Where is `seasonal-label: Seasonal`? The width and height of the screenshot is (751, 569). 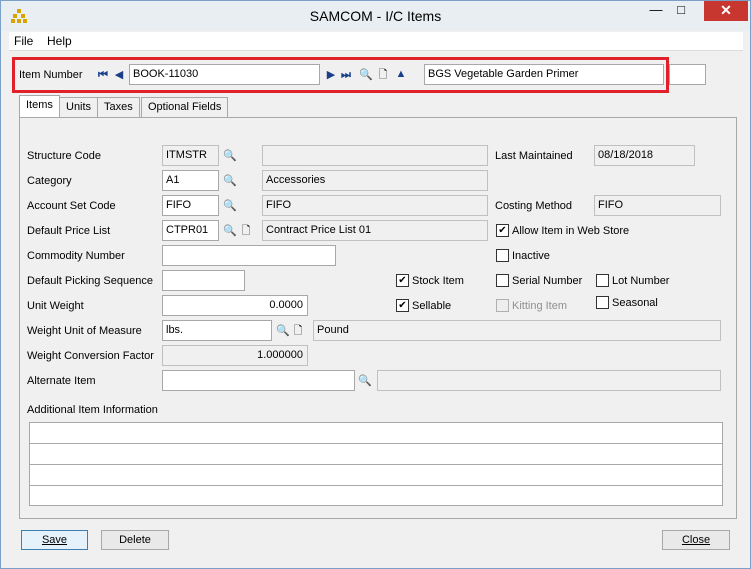
seasonal-label: Seasonal is located at coordinates (635, 303).